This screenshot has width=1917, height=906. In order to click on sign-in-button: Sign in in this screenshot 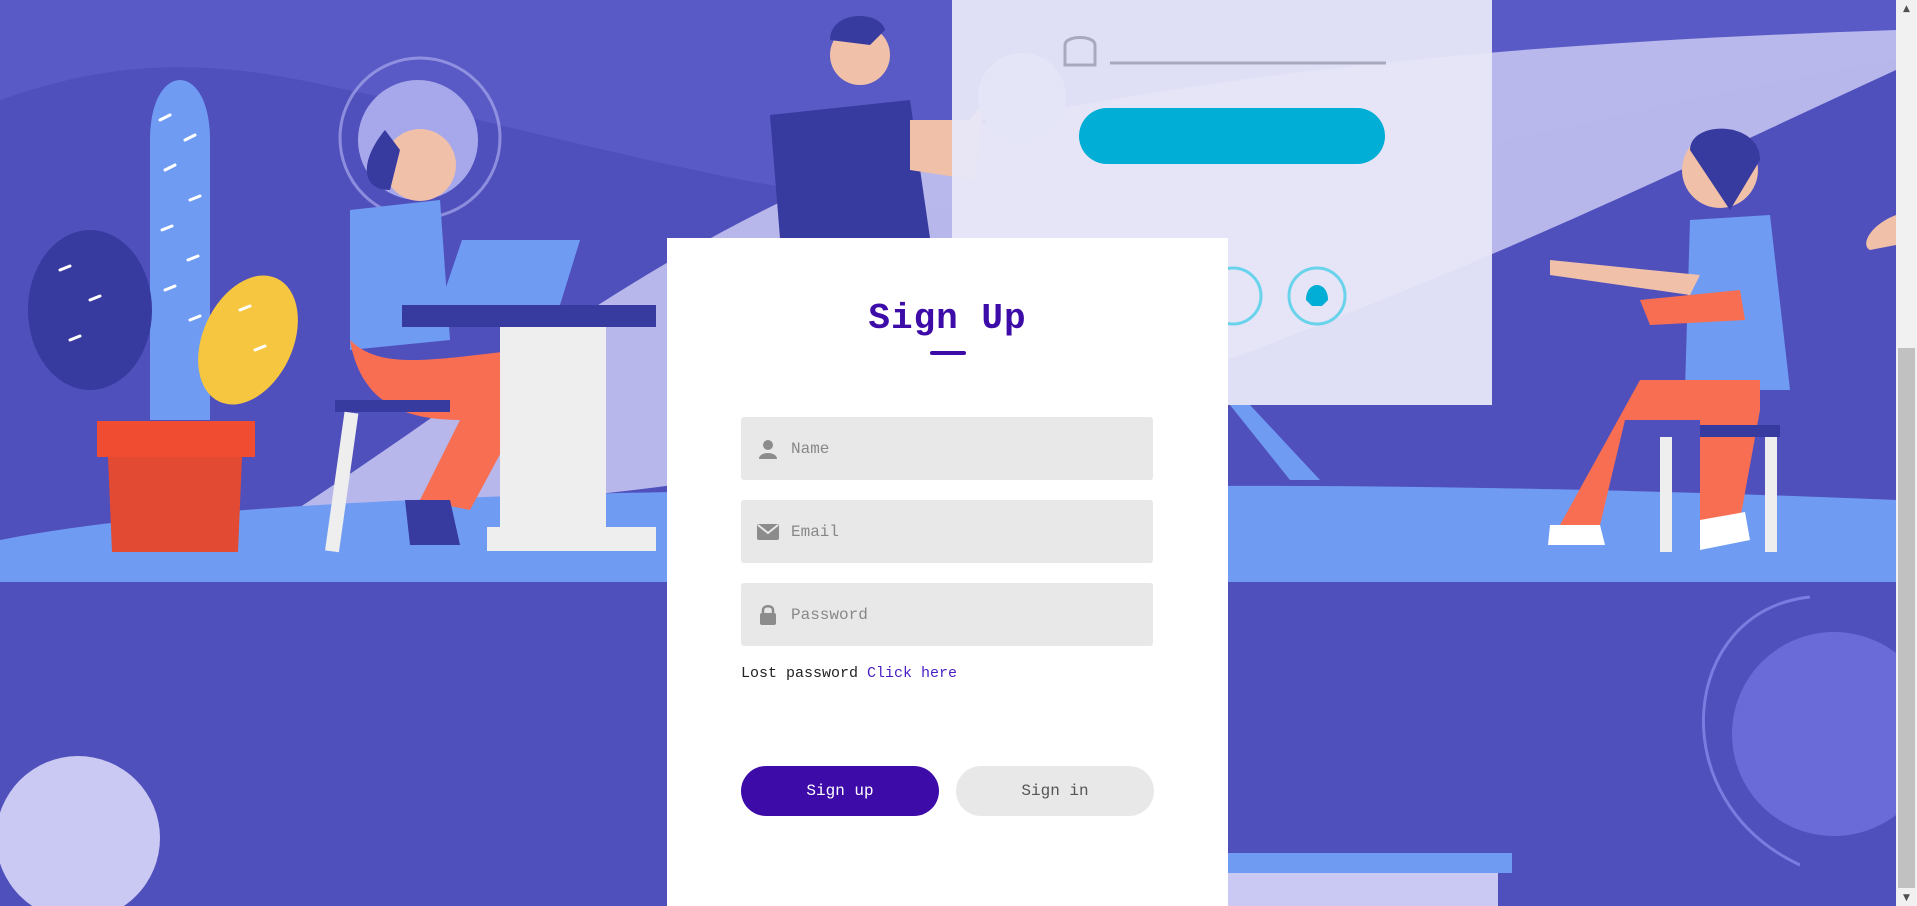, I will do `click(1055, 791)`.